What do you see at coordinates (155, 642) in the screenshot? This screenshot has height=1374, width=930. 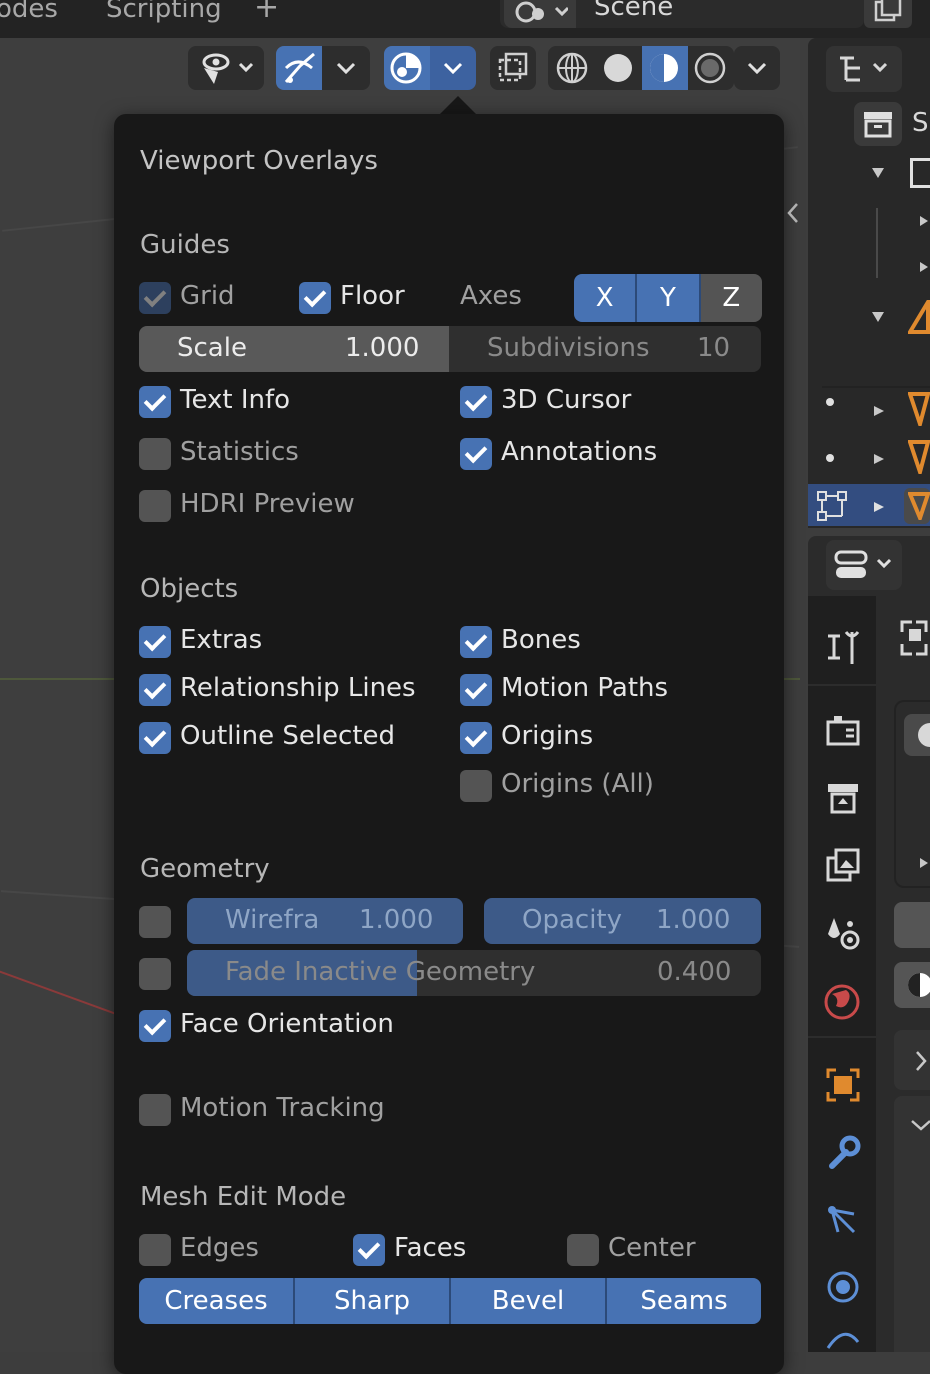 I see `extras-checkbox` at bounding box center [155, 642].